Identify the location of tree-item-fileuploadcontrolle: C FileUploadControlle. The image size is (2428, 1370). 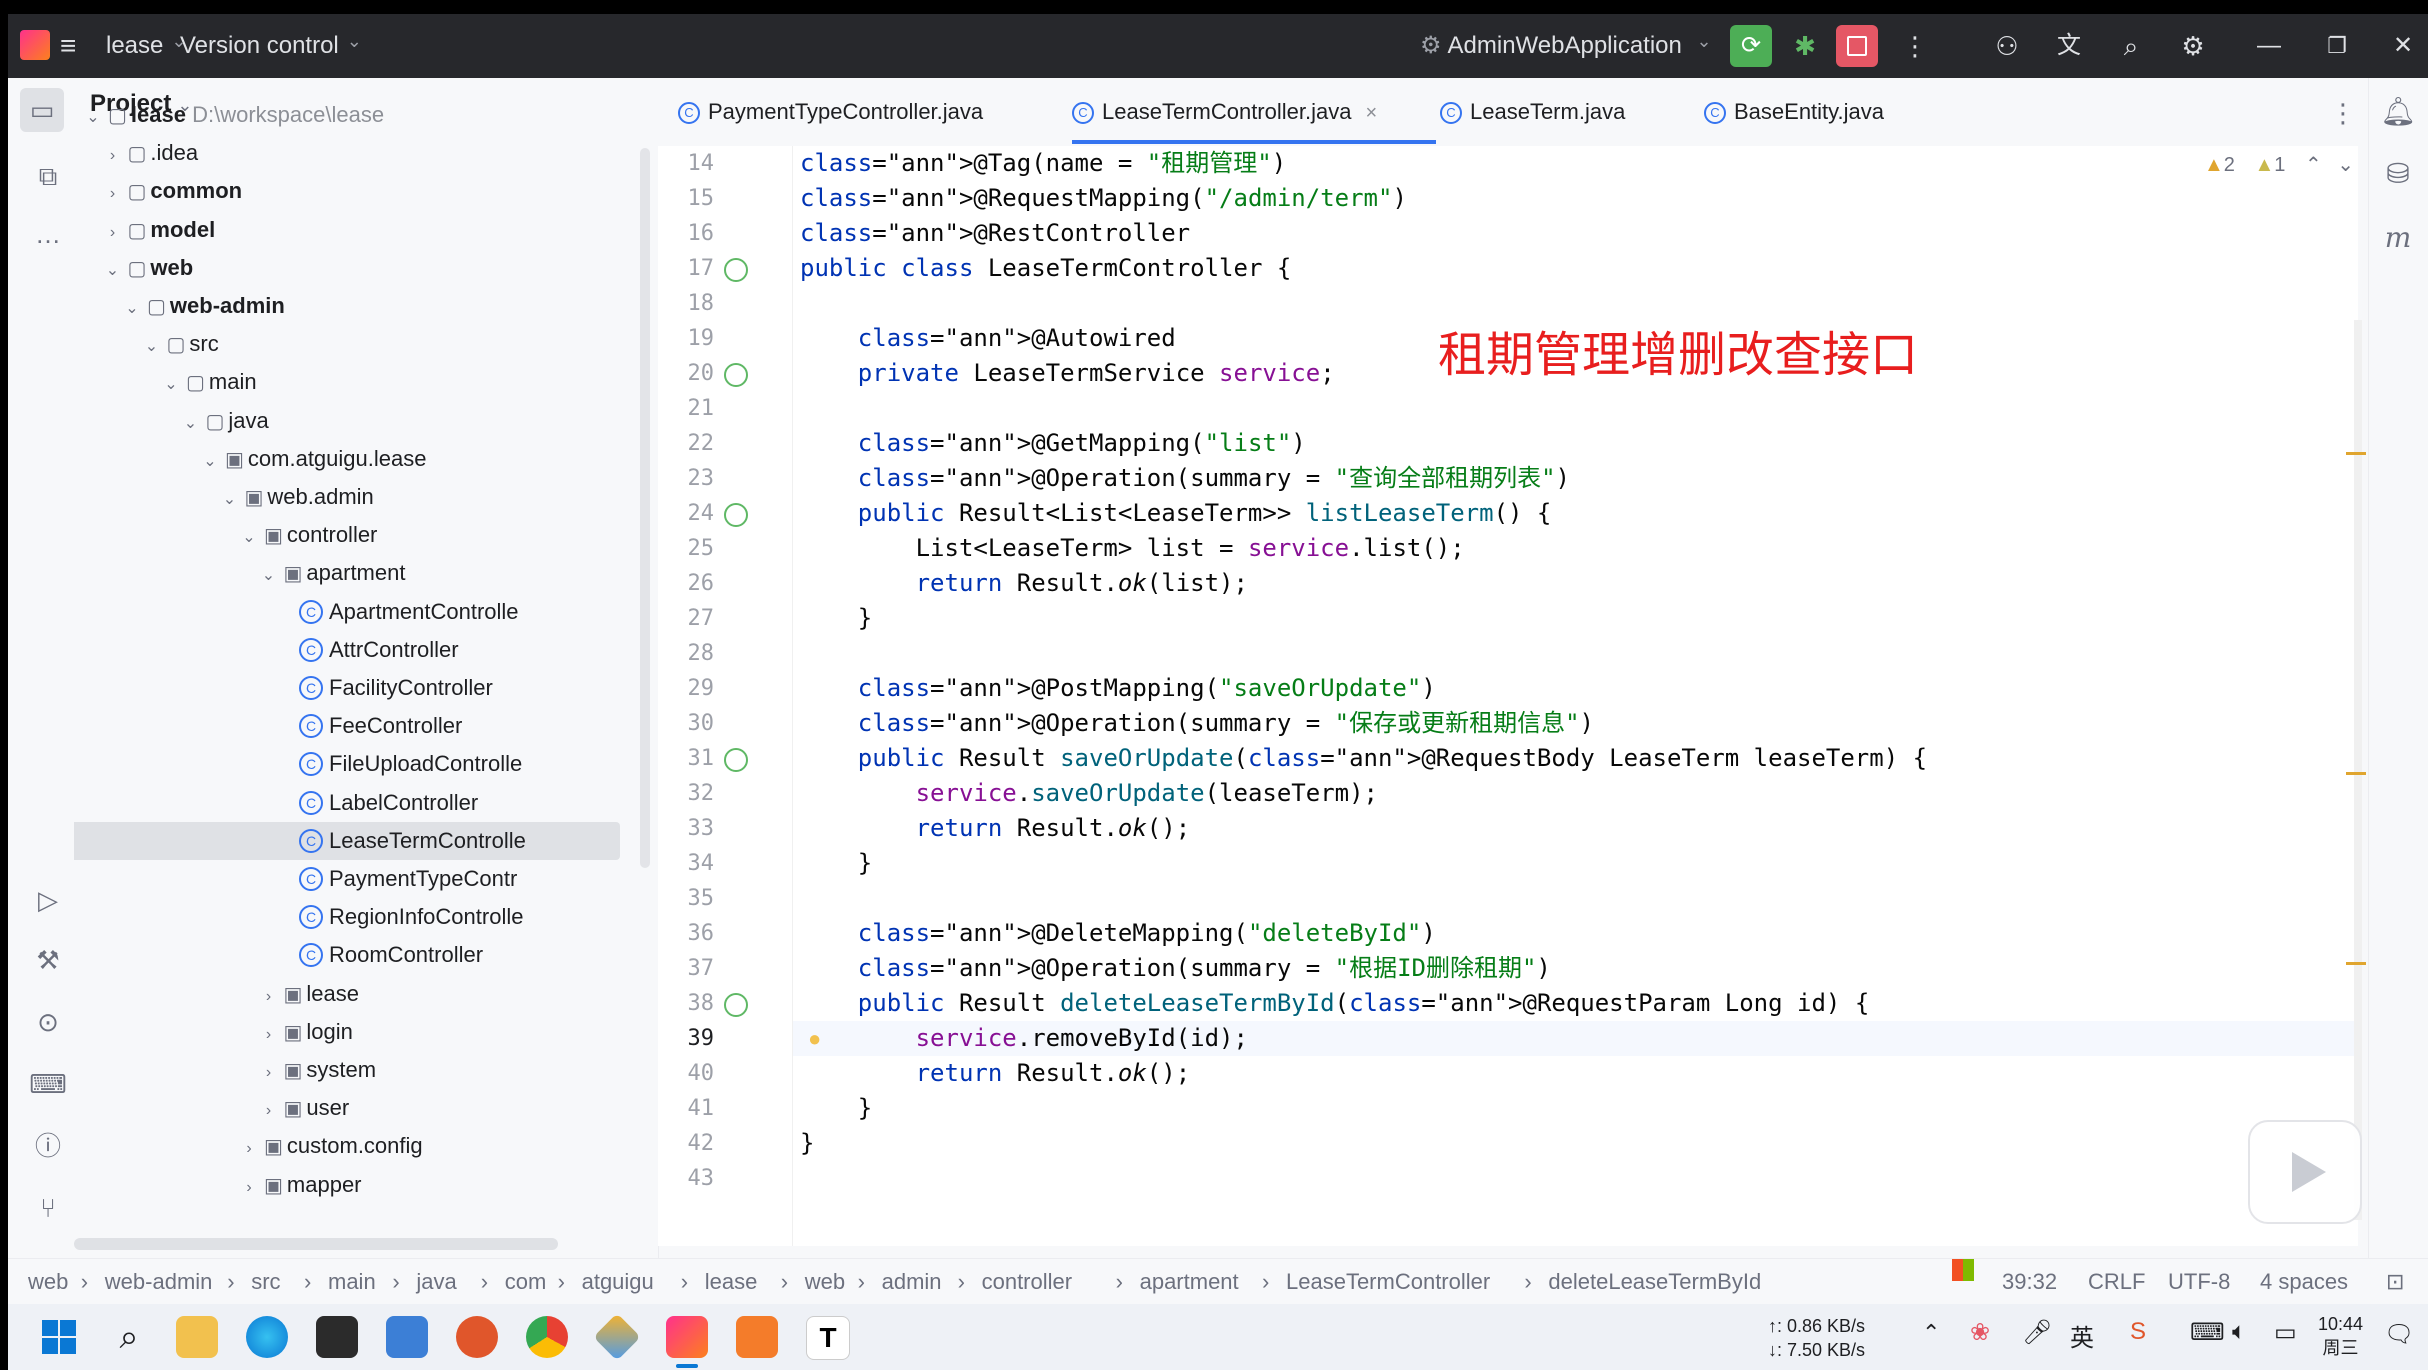
(399, 764).